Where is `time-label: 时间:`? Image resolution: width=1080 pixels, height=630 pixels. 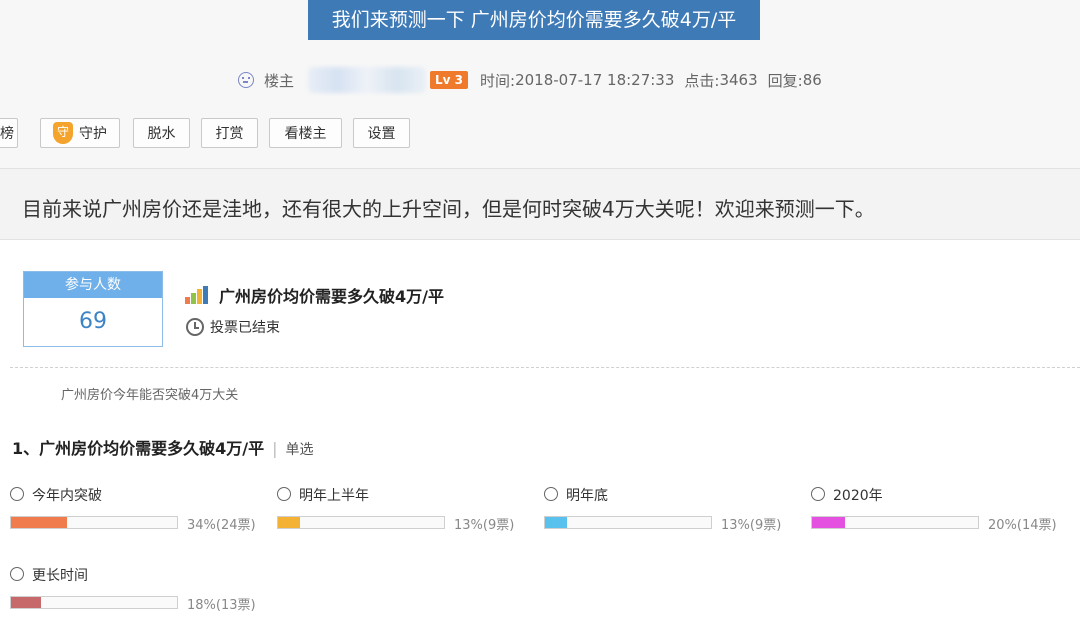
time-label: 时间: is located at coordinates (498, 80).